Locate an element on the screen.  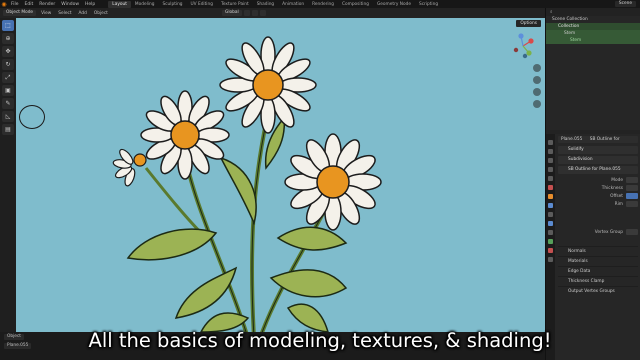
mode-dropdown: Object Mode is located at coordinates (20, 13).